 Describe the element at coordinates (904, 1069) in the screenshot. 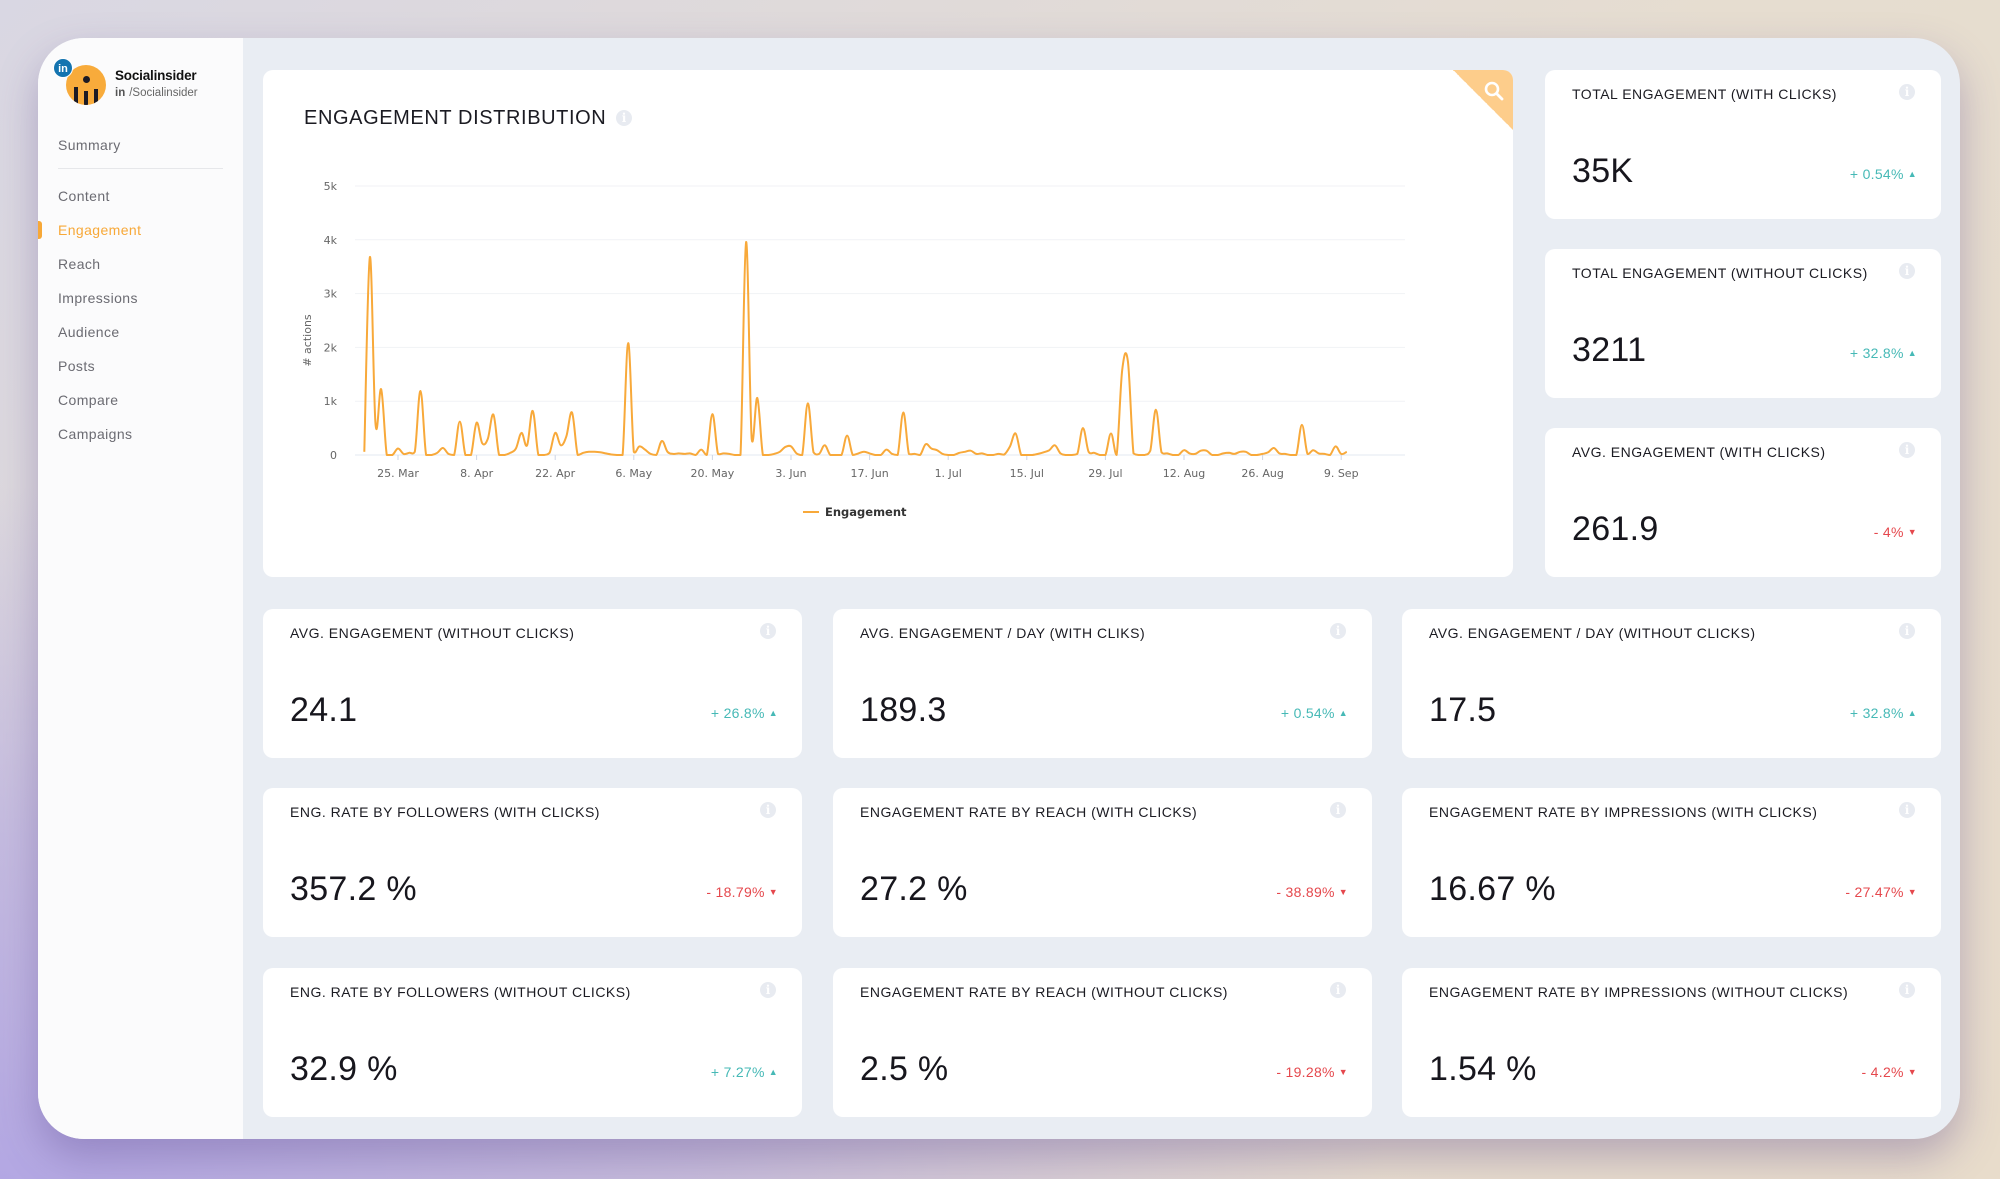

I see `kpi-value: 2.5 %` at that location.